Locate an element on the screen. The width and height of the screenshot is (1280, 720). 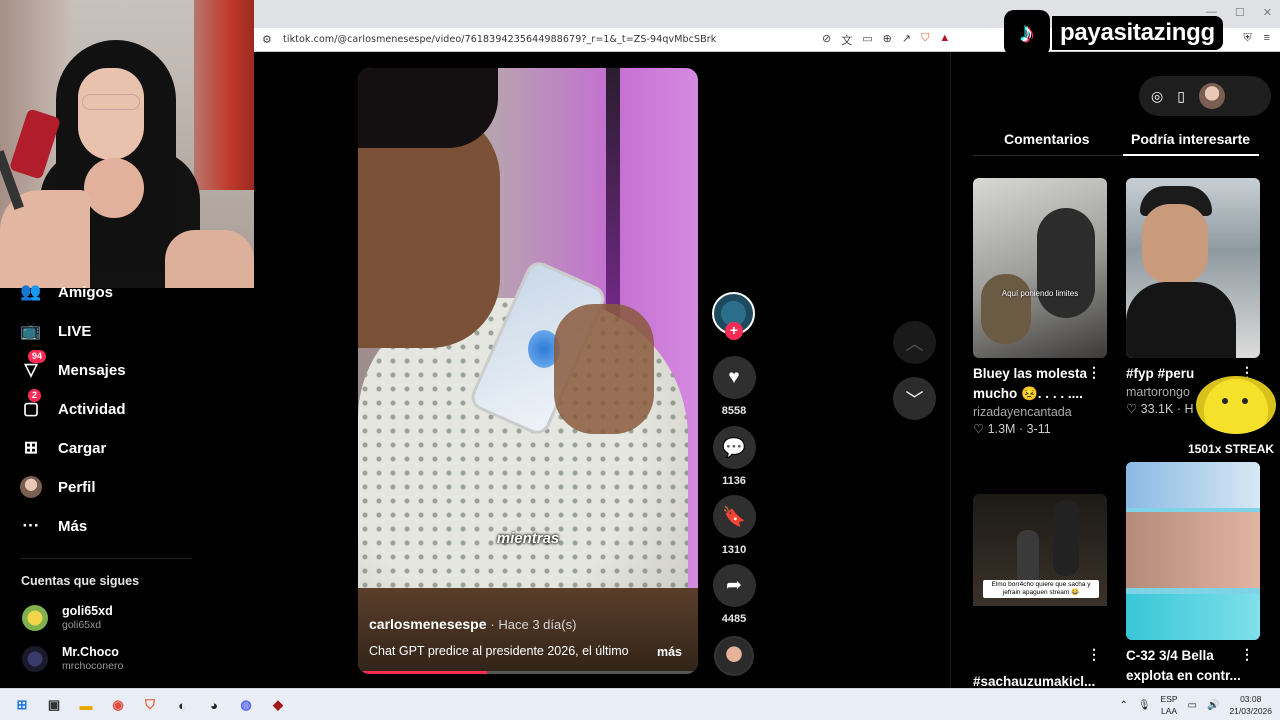
video-author: carlosmenesespe · Hace 3 día(s) is located at coordinates (472, 624).